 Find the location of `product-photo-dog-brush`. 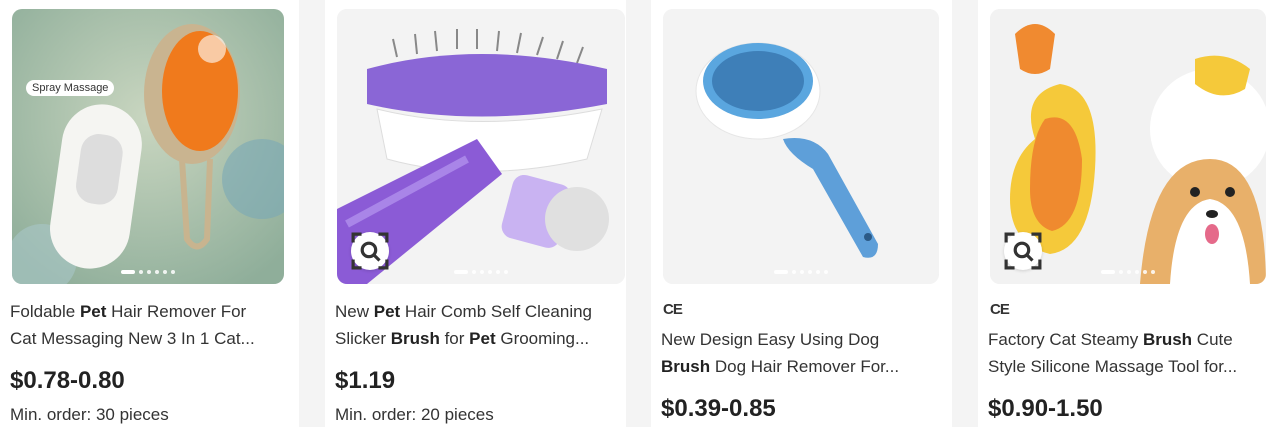

product-photo-dog-brush is located at coordinates (801, 146).